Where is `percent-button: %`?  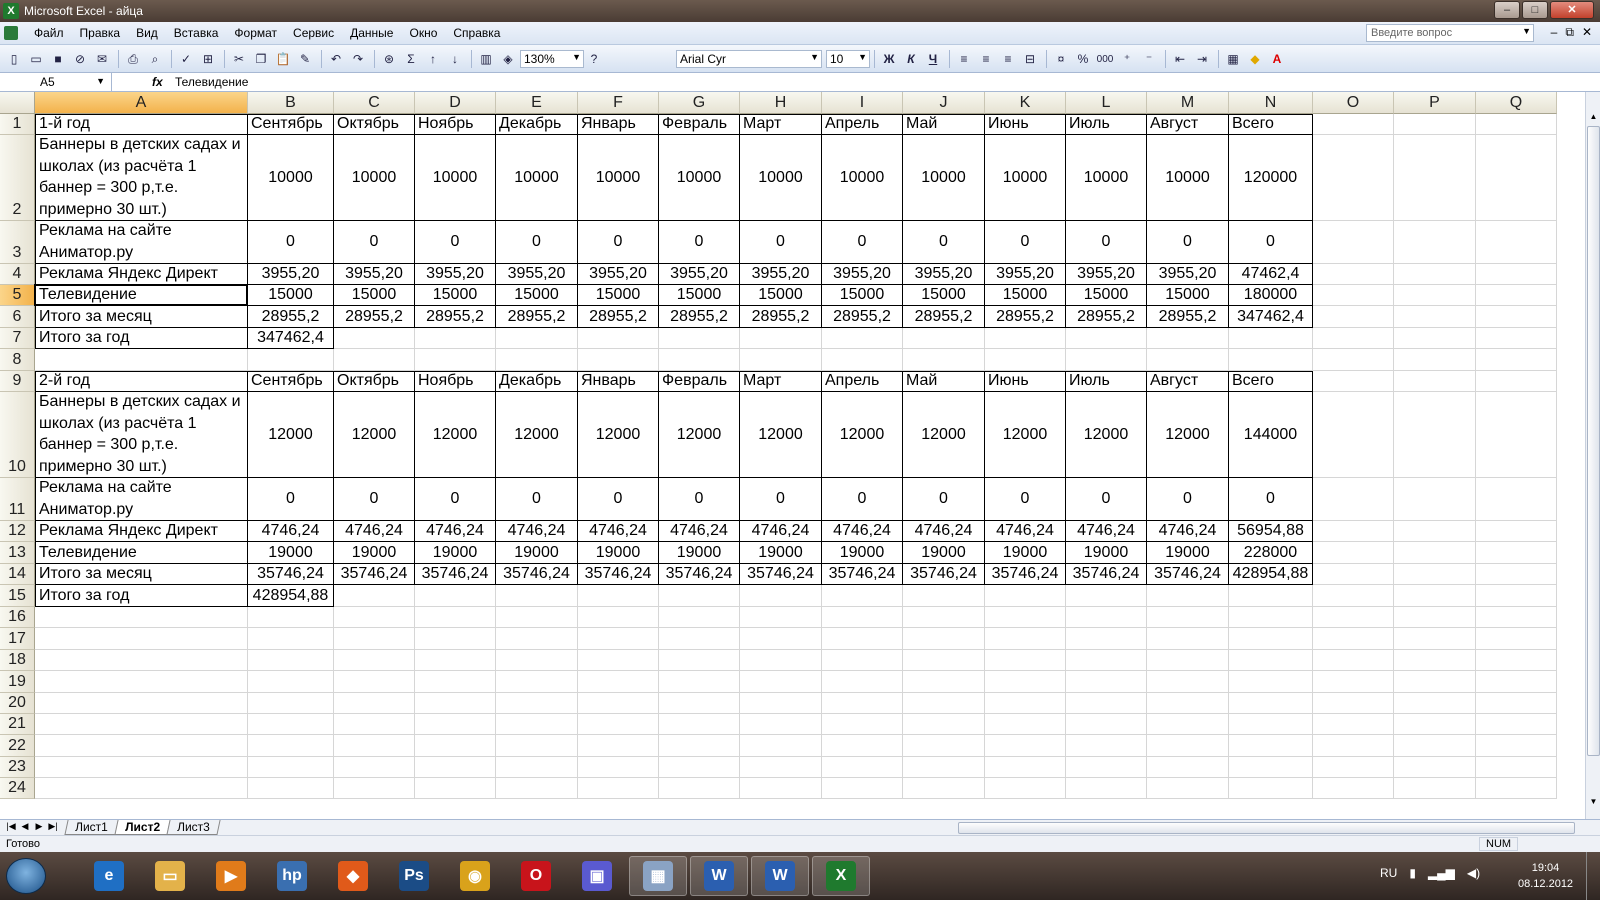
percent-button: % is located at coordinates (1083, 59).